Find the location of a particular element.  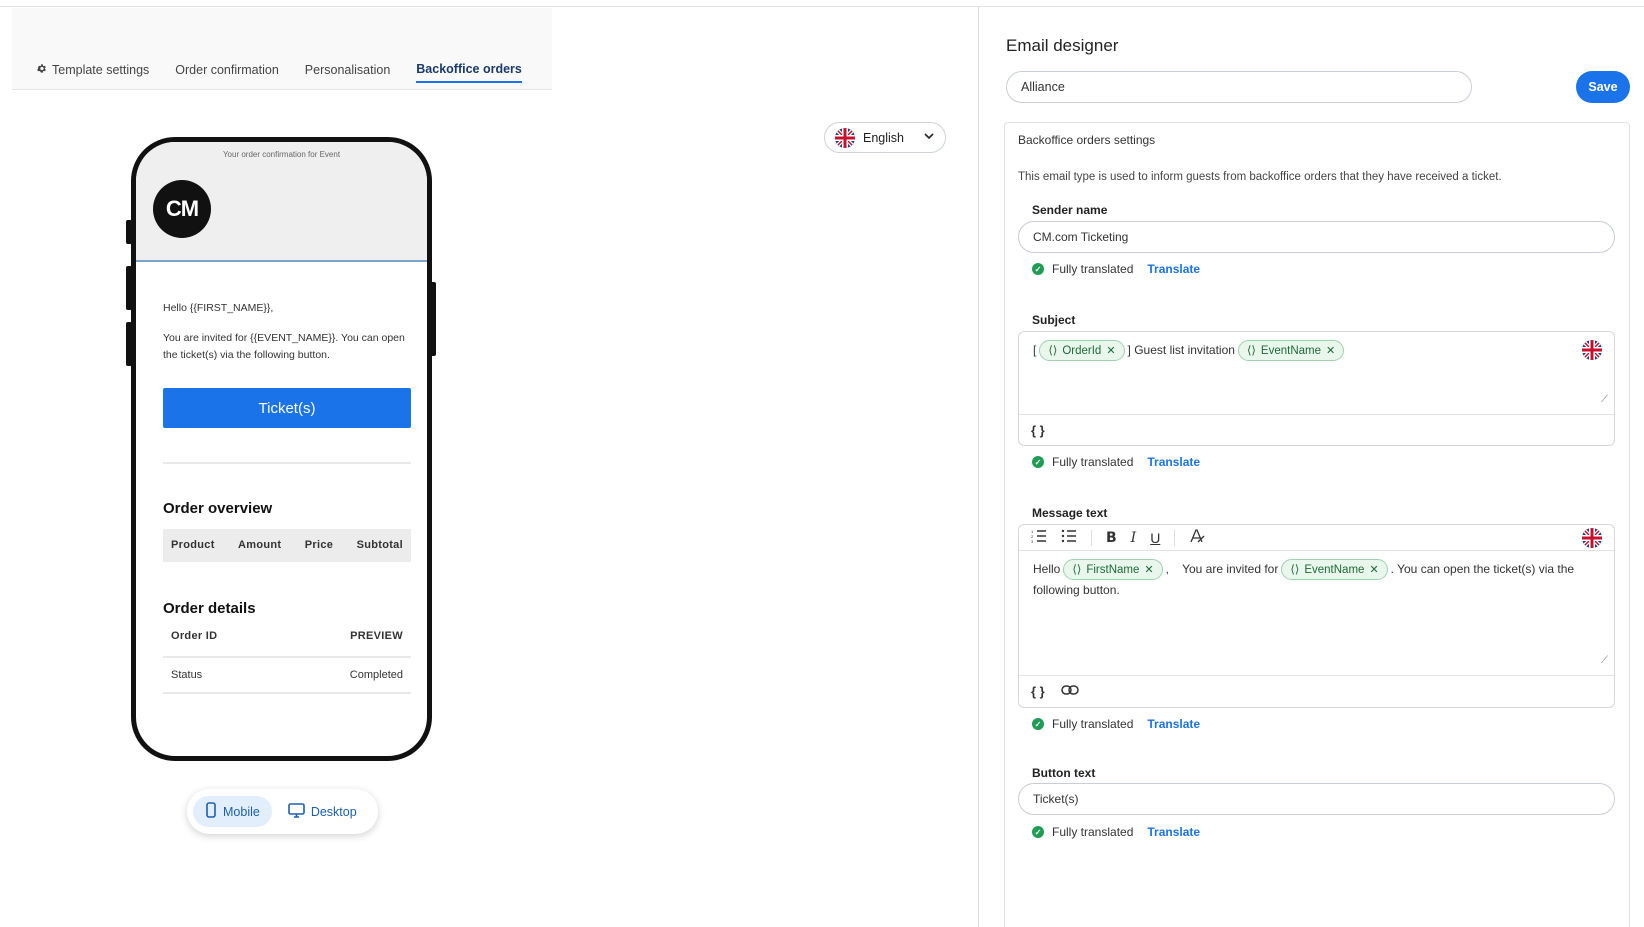

variable-chip-orderid: ⟨⟩ OrderId ✕ is located at coordinates (1082, 351).